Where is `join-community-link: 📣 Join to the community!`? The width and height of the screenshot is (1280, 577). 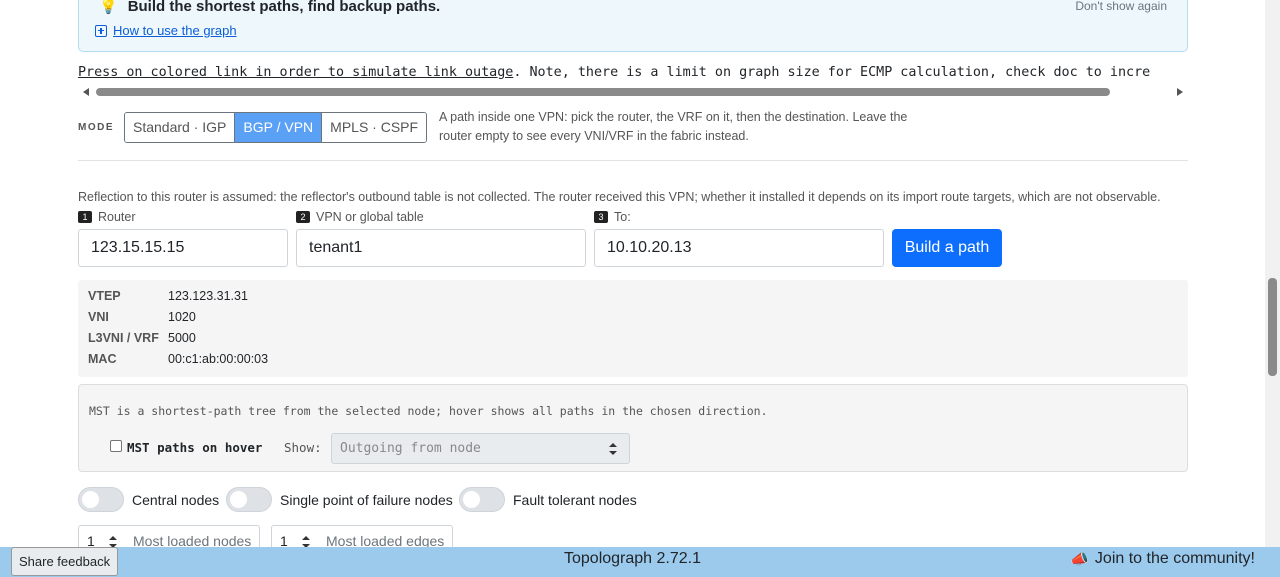
join-community-link: 📣 Join to the community! is located at coordinates (1162, 559).